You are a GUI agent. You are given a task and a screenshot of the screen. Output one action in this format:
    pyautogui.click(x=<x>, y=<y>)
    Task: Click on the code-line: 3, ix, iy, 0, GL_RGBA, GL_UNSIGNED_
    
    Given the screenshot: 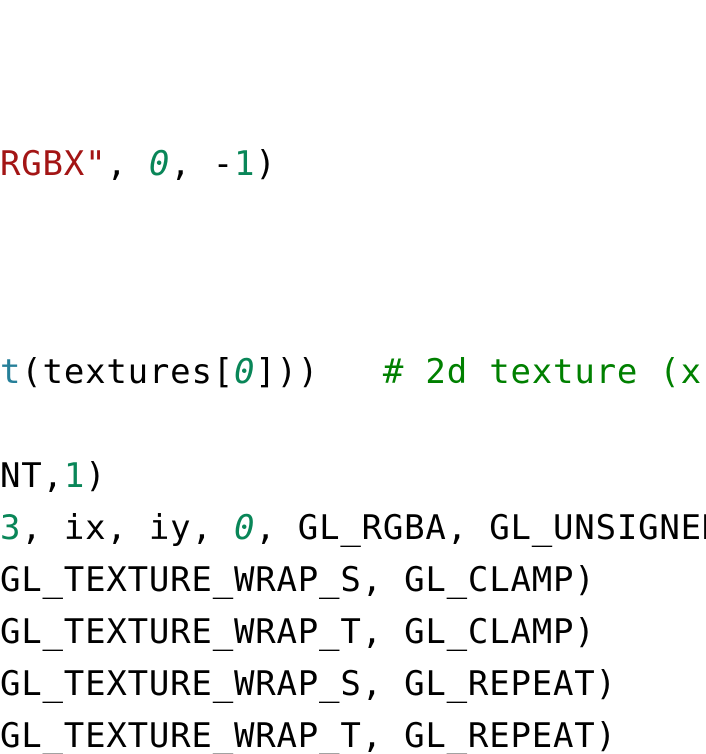 What is the action you would take?
    pyautogui.click(x=353, y=528)
    